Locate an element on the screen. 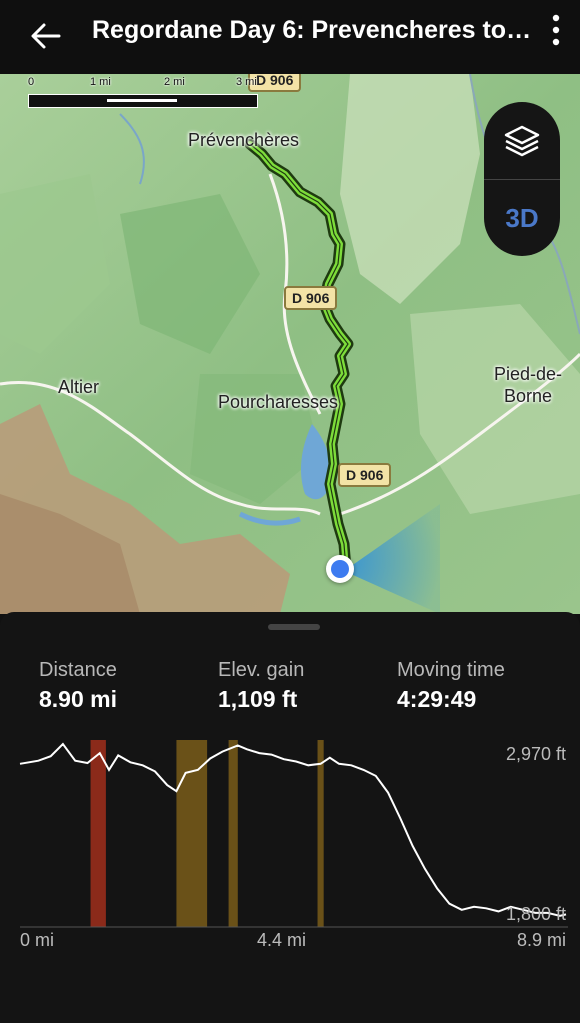 Image resolution: width=580 pixels, height=1023 pixels. scale-label-0: 0 is located at coordinates (31, 82).